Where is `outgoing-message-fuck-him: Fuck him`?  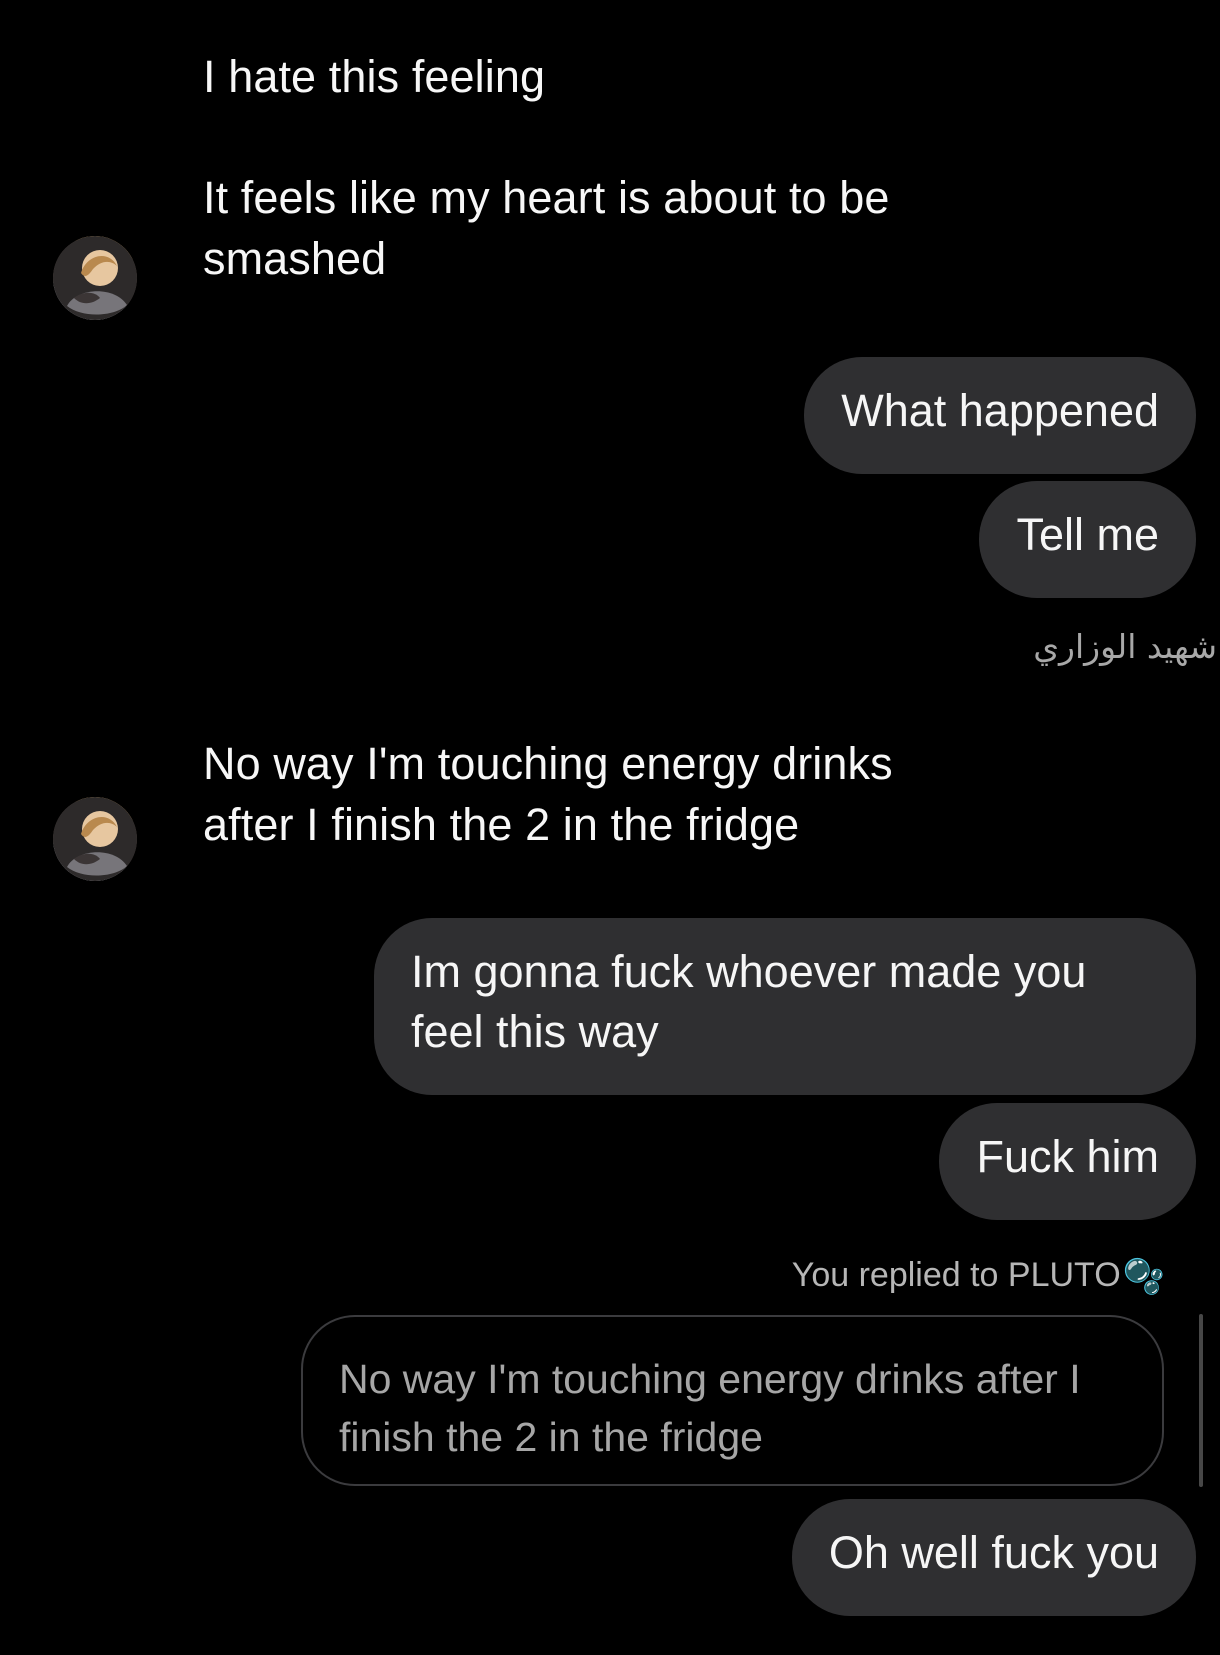 outgoing-message-fuck-him: Fuck him is located at coordinates (1067, 1161).